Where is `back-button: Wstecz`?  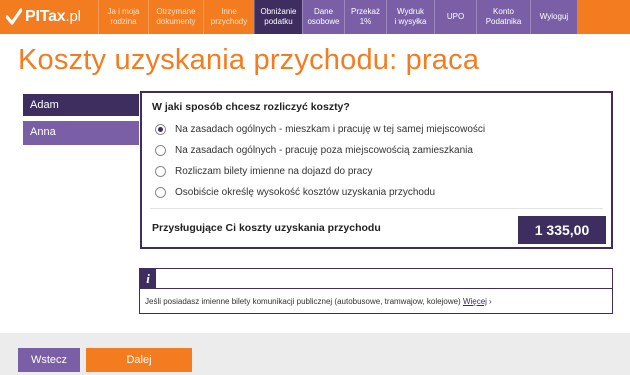 back-button: Wstecz is located at coordinates (49, 360).